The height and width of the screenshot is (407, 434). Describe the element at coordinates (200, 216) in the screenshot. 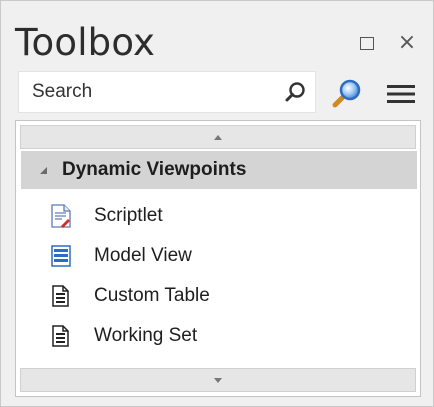

I see `list-item-scriptlet: Scriptlet` at that location.